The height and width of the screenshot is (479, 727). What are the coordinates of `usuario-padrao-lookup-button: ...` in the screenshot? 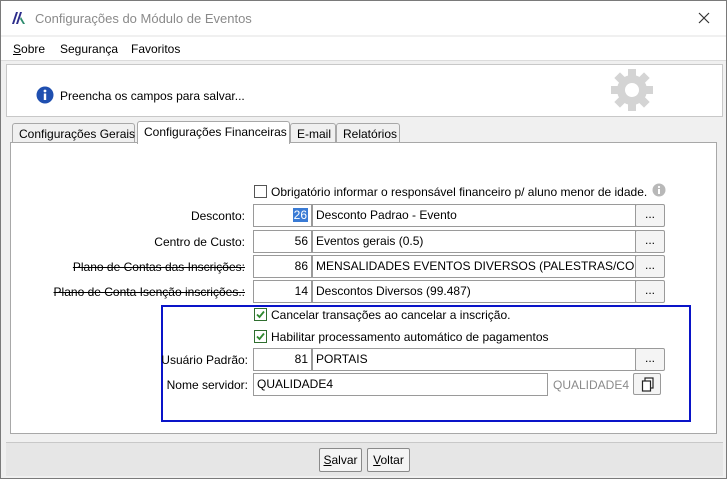 It's located at (650, 359).